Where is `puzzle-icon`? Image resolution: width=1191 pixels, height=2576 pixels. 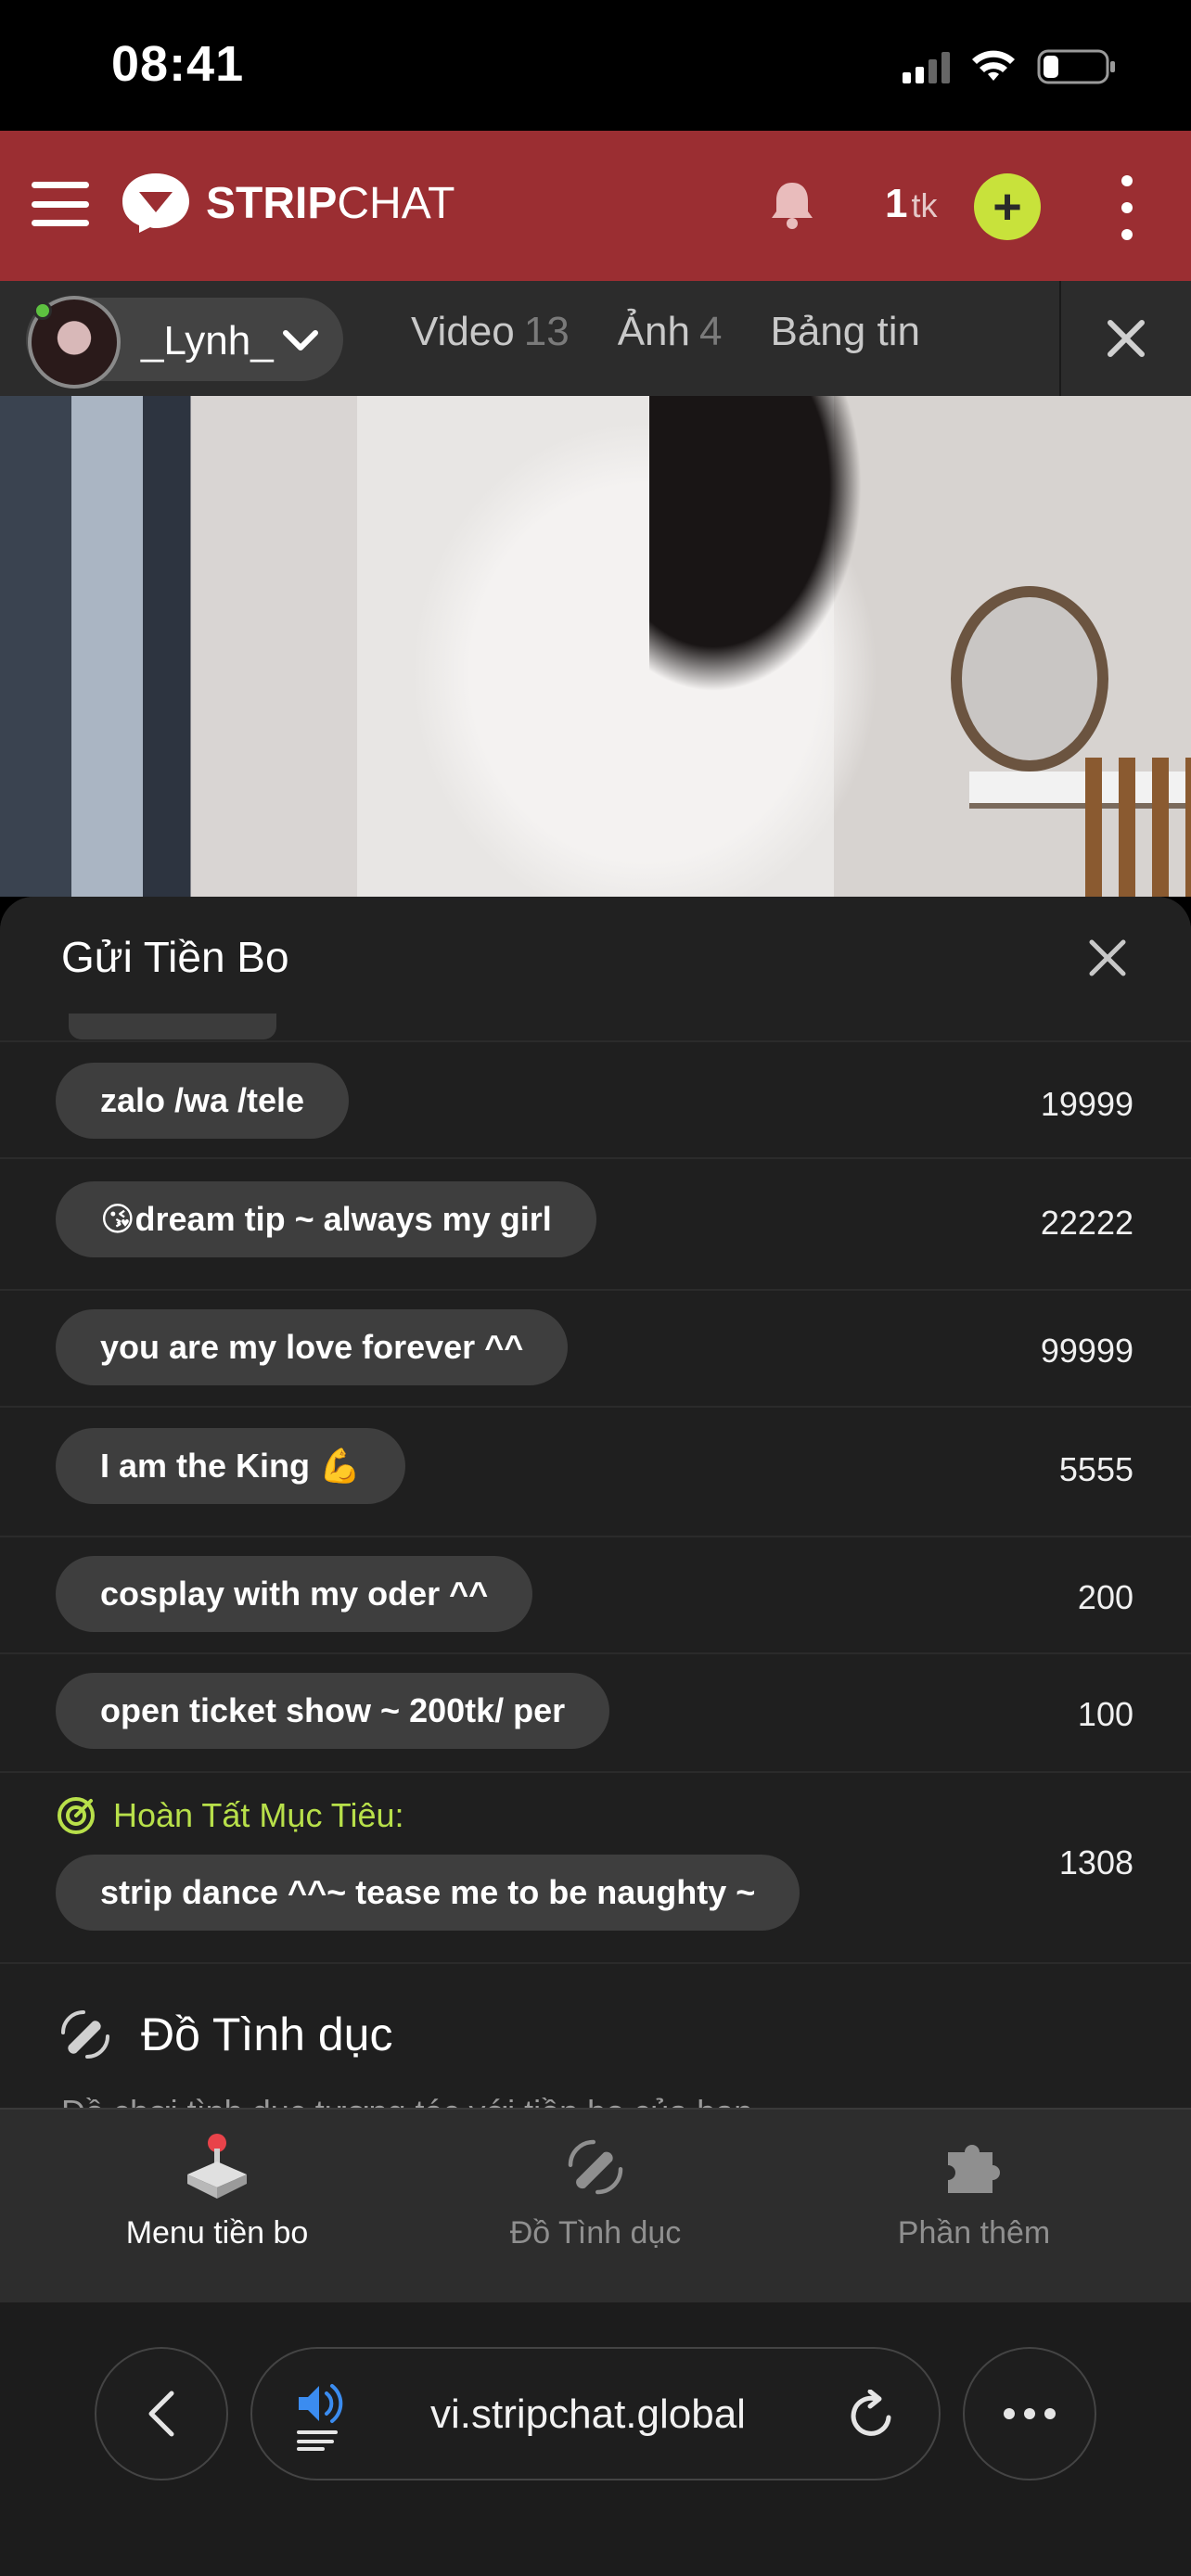 puzzle-icon is located at coordinates (974, 2169).